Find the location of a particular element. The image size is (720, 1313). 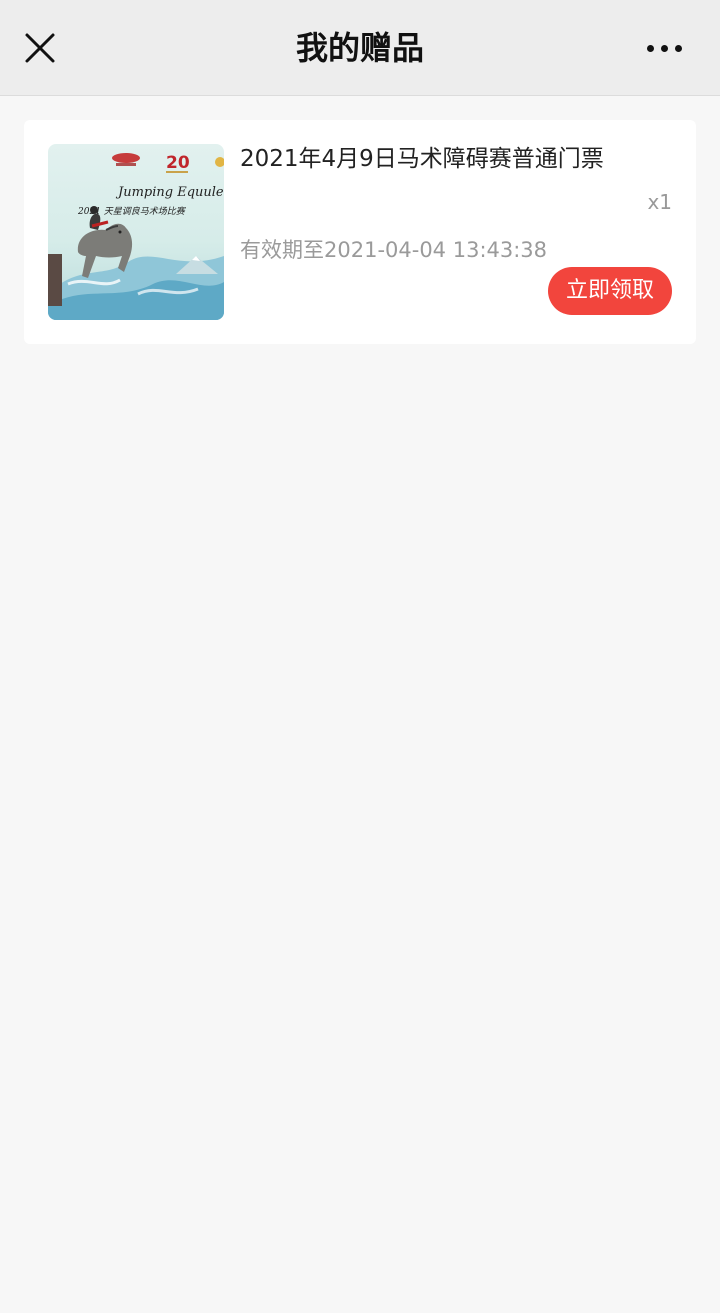

more-options-button is located at coordinates (664, 48).